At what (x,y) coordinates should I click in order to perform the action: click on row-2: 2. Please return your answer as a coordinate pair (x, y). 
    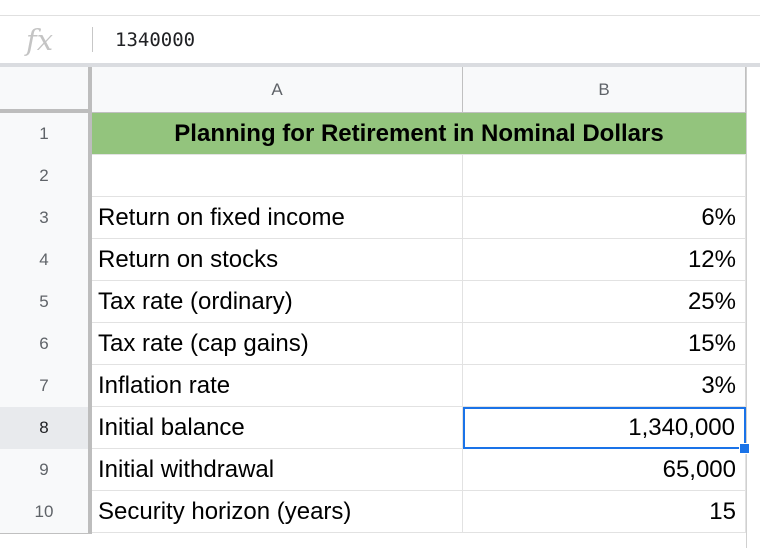
    Looking at the image, I should click on (373, 176).